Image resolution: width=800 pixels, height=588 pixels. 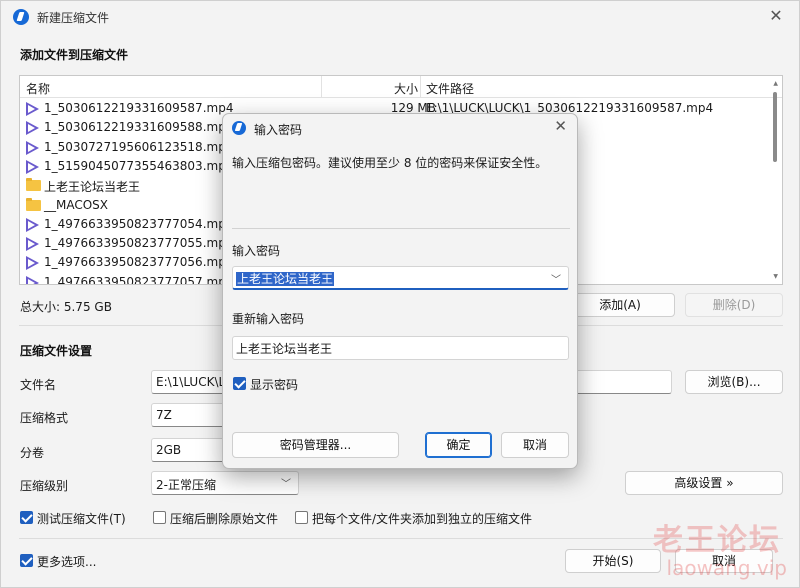 What do you see at coordinates (400, 348) in the screenshot?
I see `repeat-password-input: 上老王论坛当老王` at bounding box center [400, 348].